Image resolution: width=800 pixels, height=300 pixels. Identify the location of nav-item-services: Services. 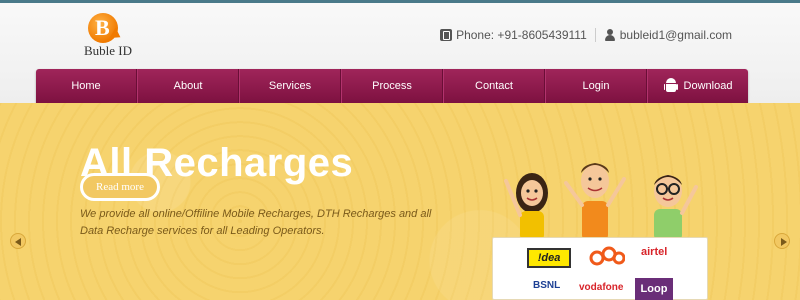
(290, 86).